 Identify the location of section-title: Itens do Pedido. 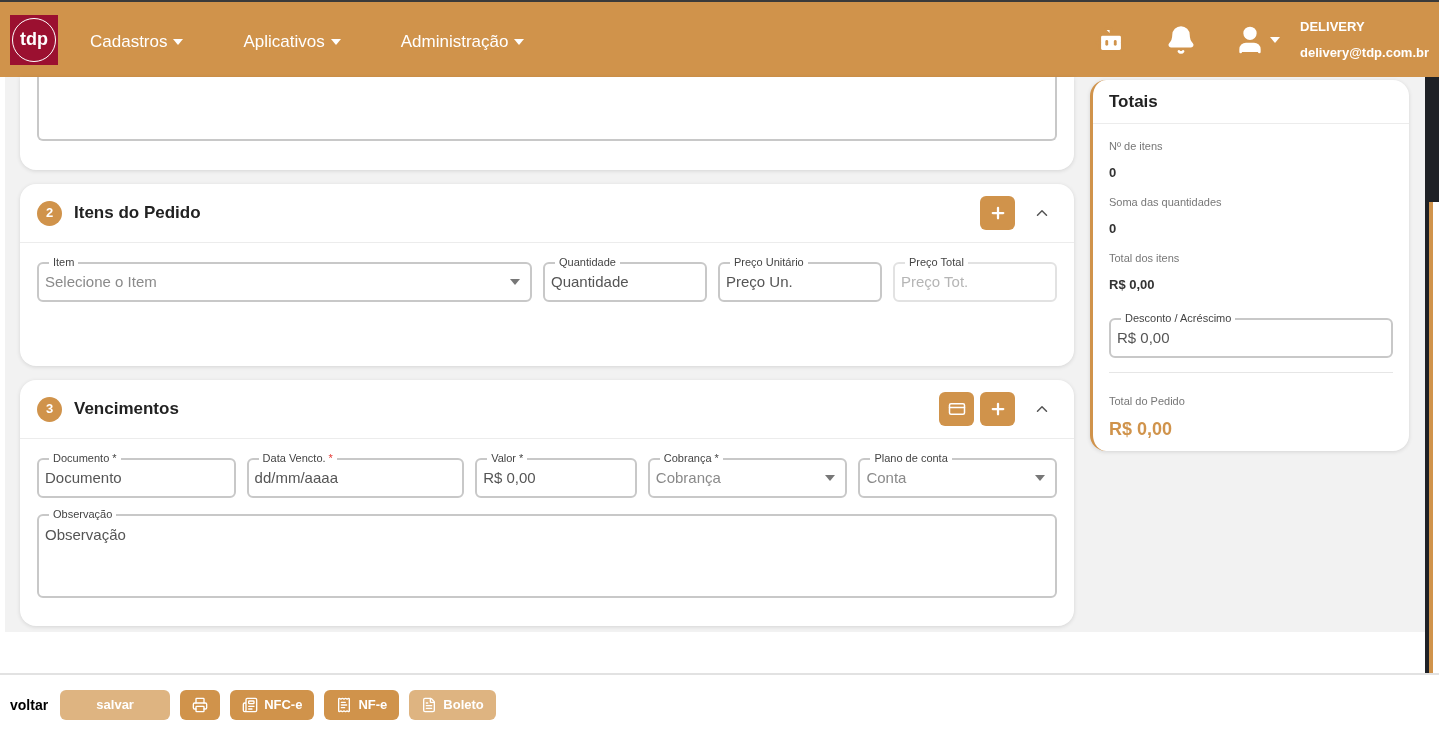
(138, 213).